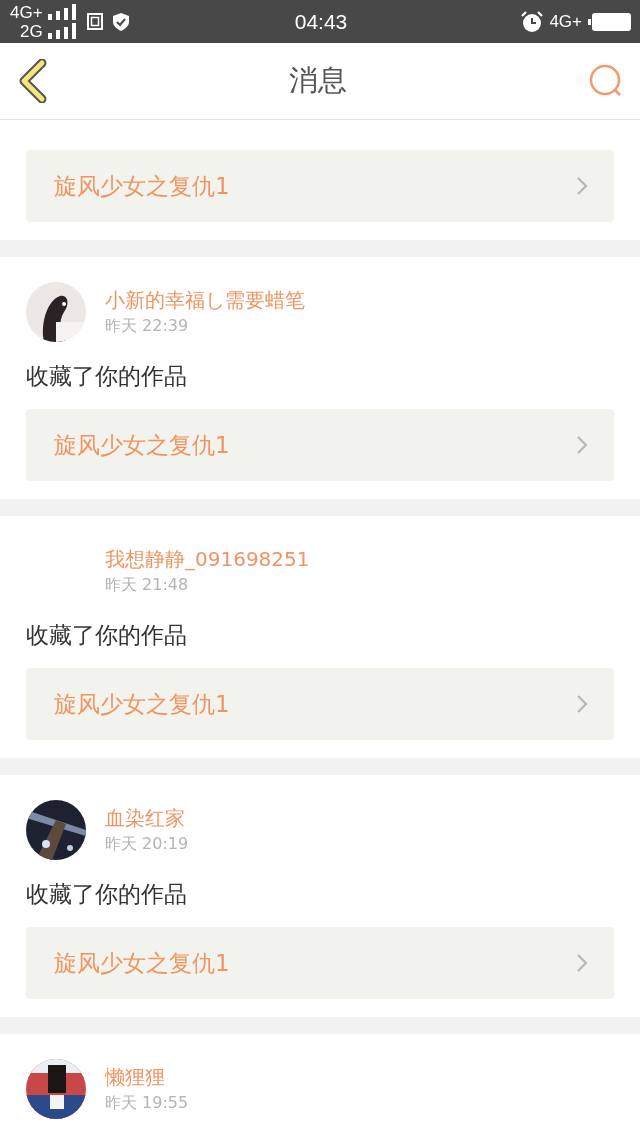 The width and height of the screenshot is (640, 1138). I want to click on message-time: 昨天 19:55, so click(147, 1103).